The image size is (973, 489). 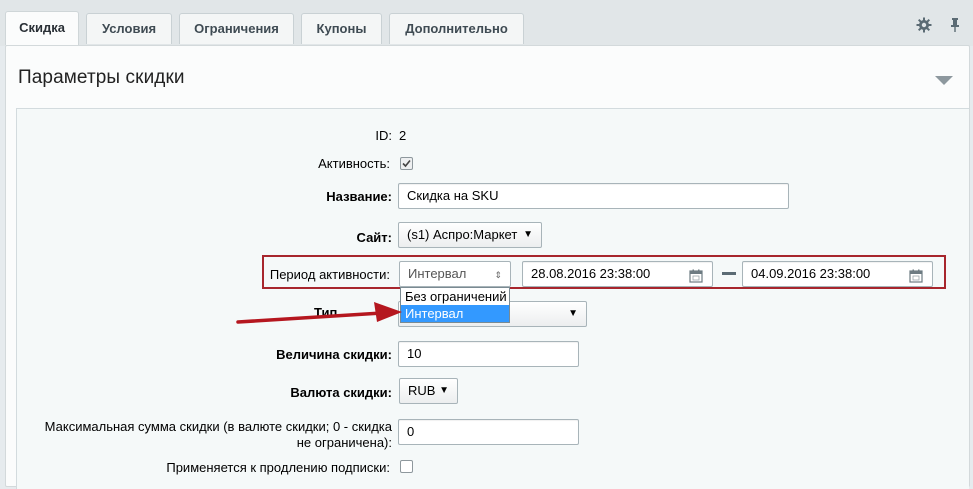 I want to click on amount-label: Величина скидки:, so click(x=334, y=354).